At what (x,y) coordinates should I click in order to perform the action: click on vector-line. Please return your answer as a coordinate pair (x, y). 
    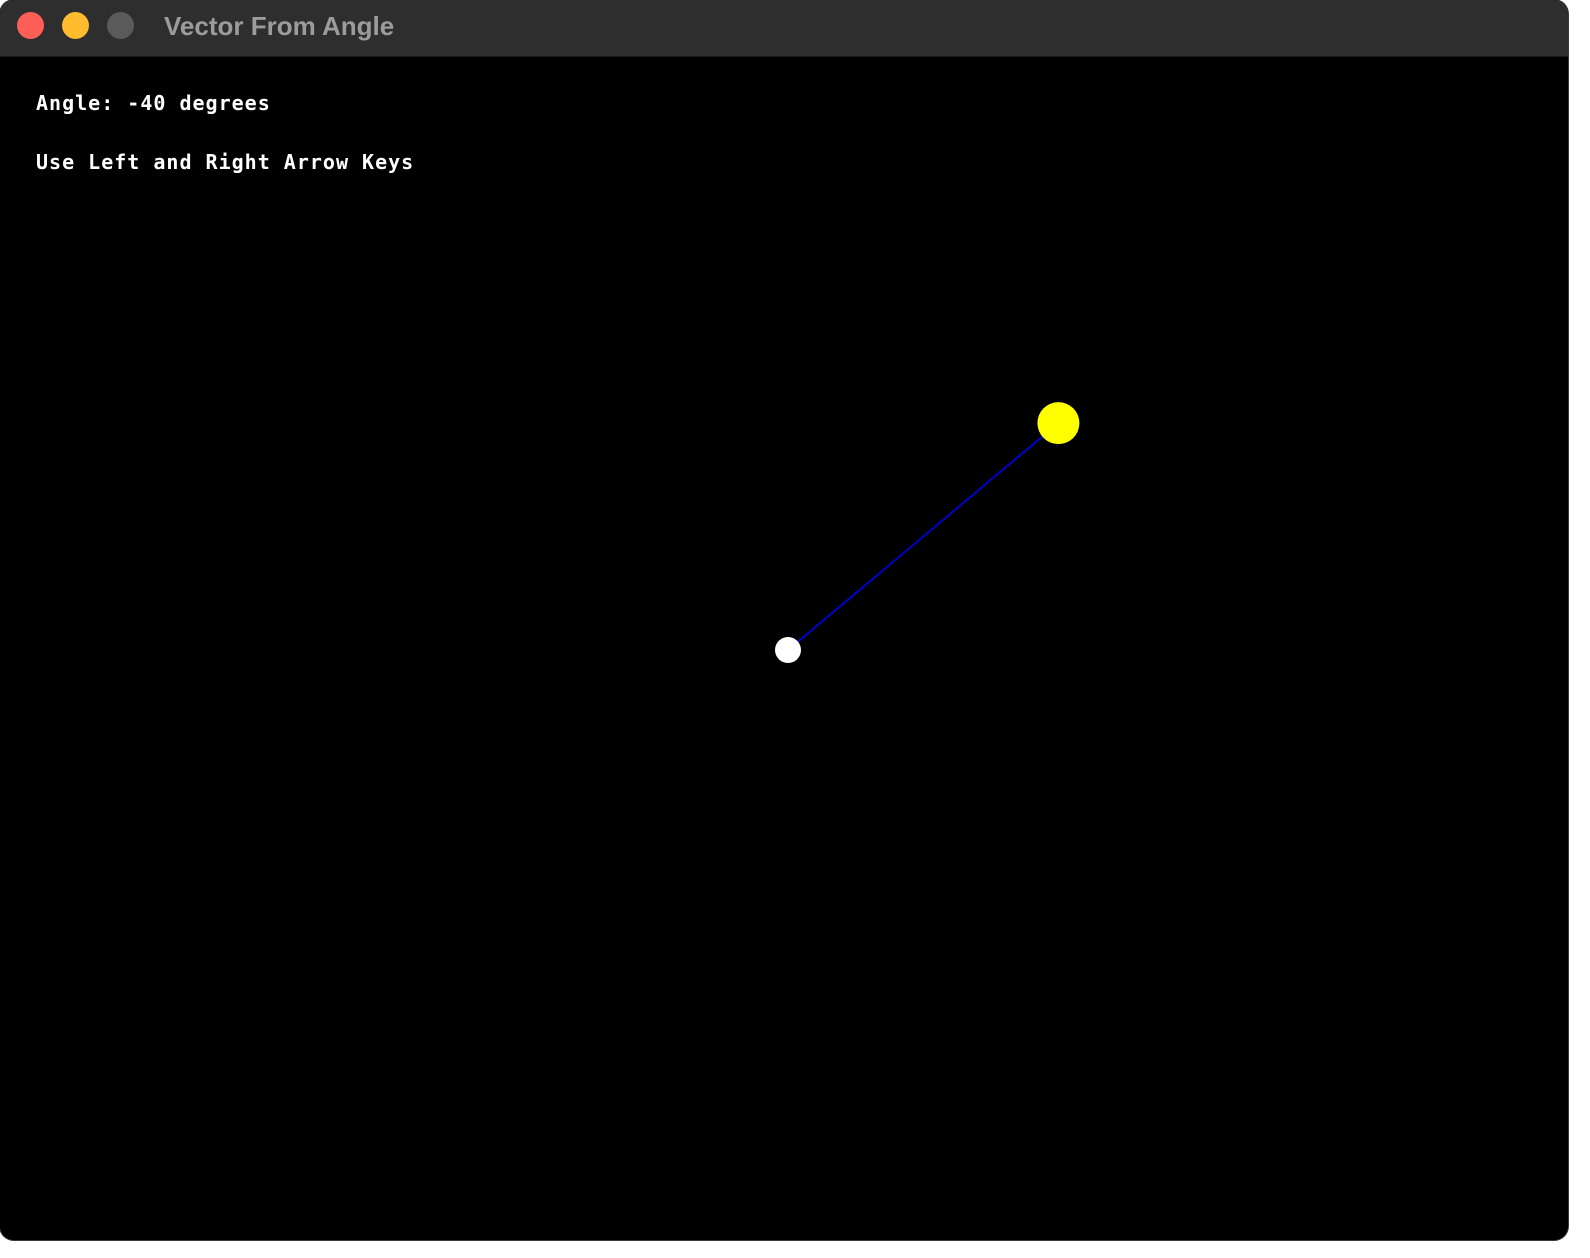
    Looking at the image, I should click on (923, 536).